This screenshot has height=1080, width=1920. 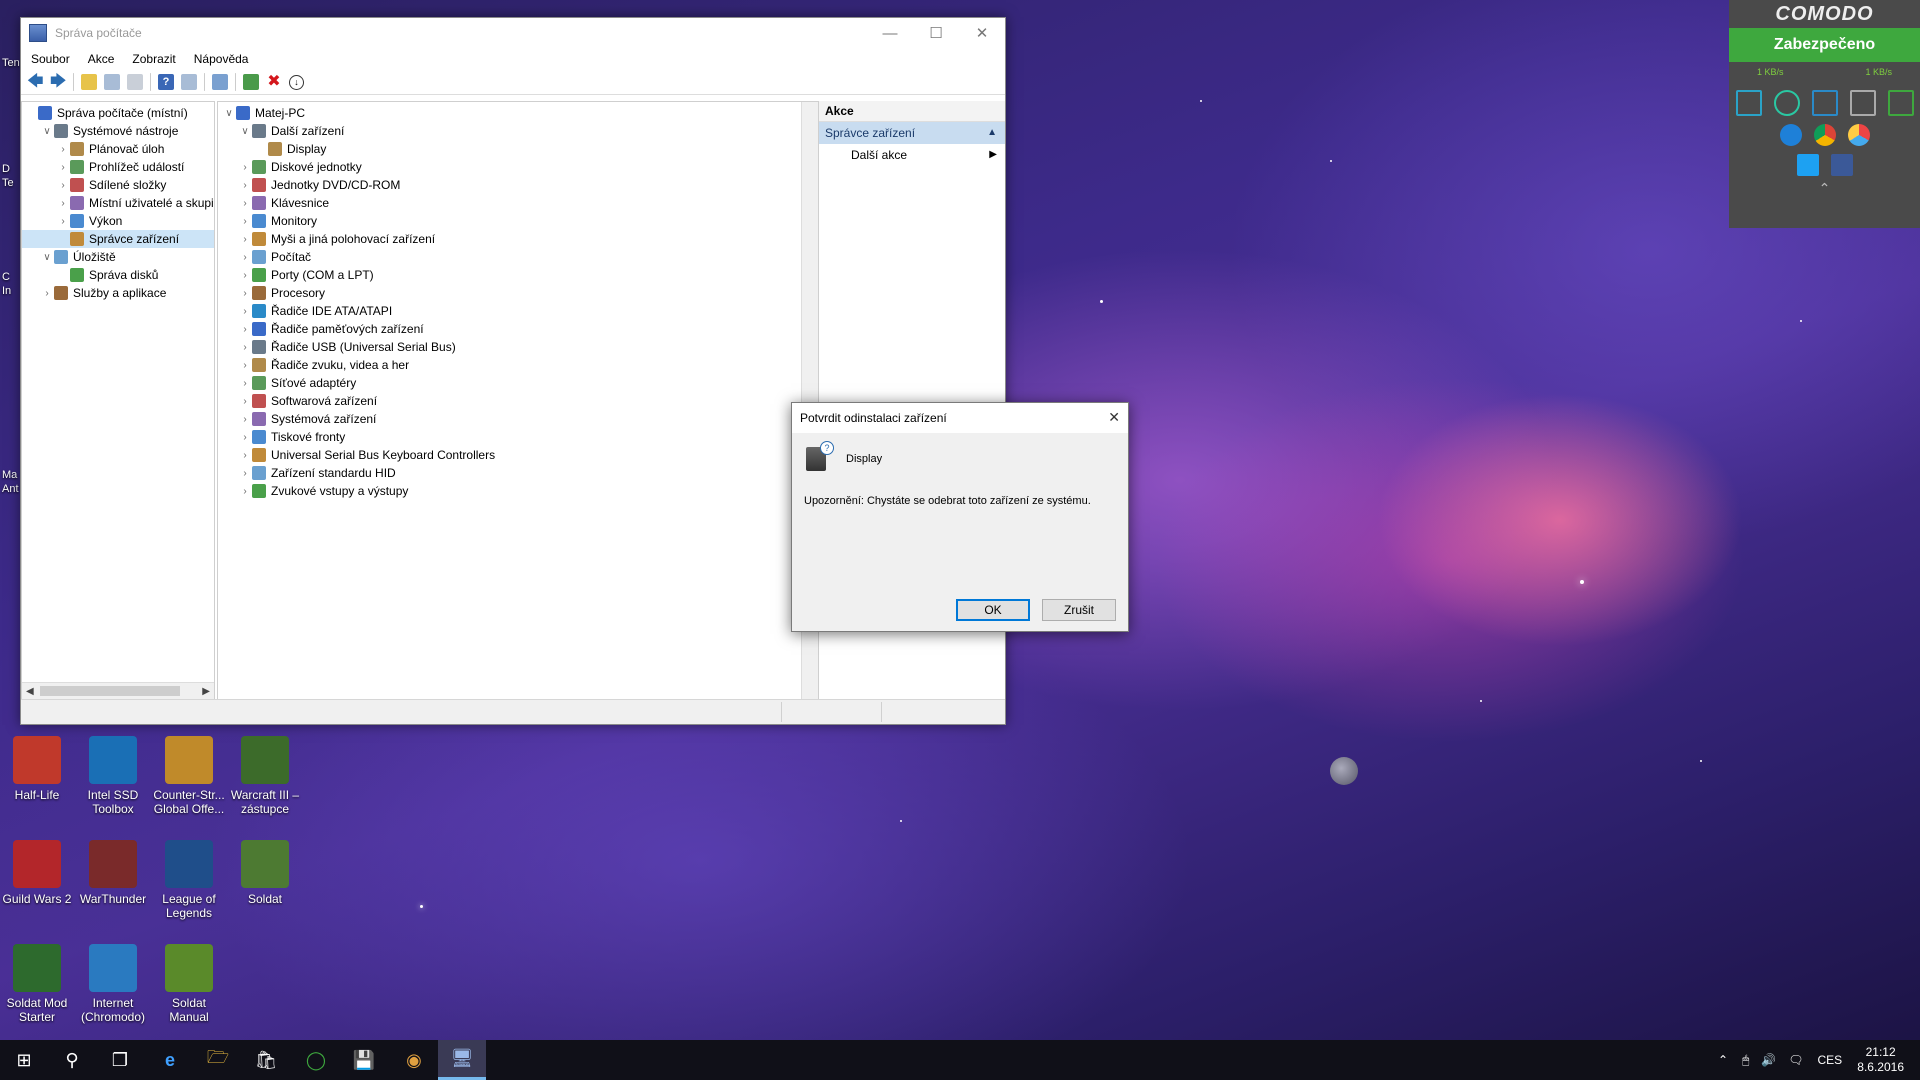 I want to click on start-windows-icon: ⊞, so click(x=24, y=1060).